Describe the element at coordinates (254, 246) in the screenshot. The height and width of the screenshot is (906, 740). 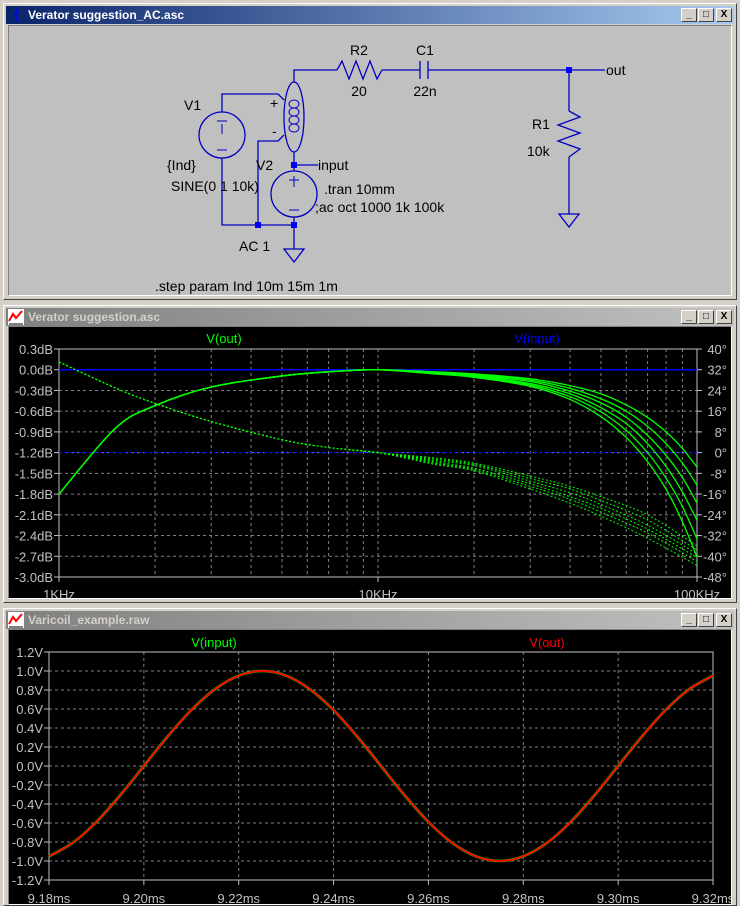
I see `v2-ac-value: AC 1` at that location.